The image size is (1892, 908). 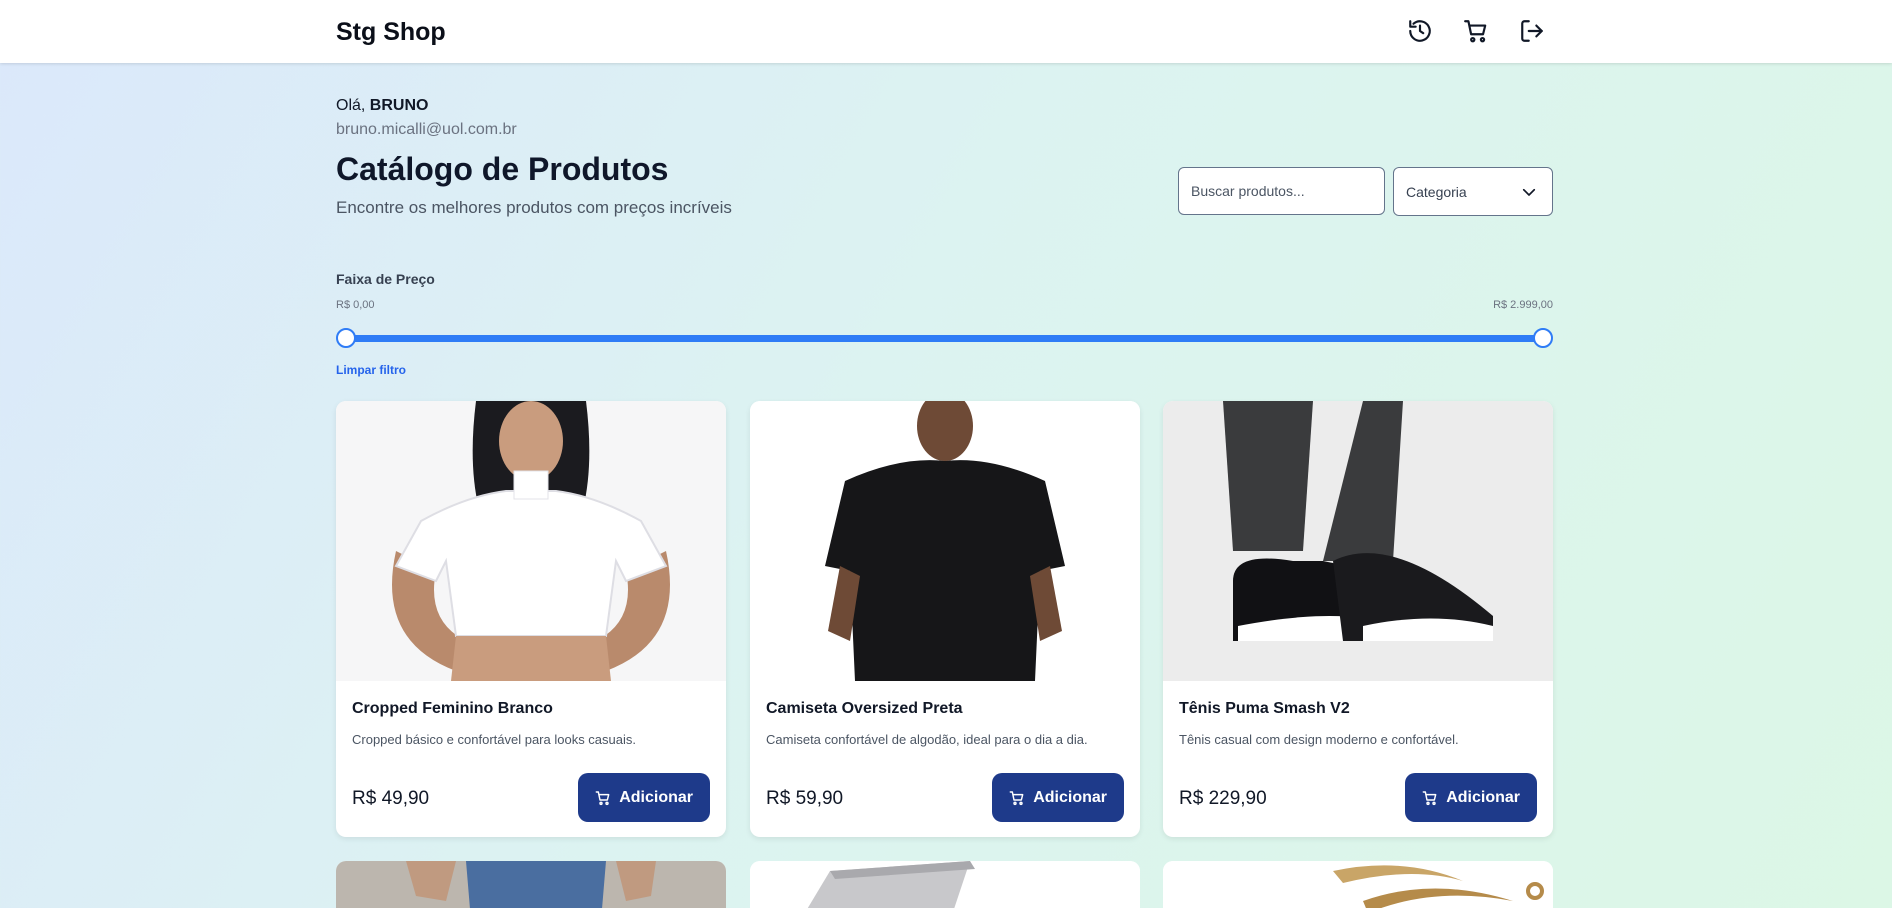 What do you see at coordinates (391, 32) in the screenshot?
I see `brand-logo: Stg Shop` at bounding box center [391, 32].